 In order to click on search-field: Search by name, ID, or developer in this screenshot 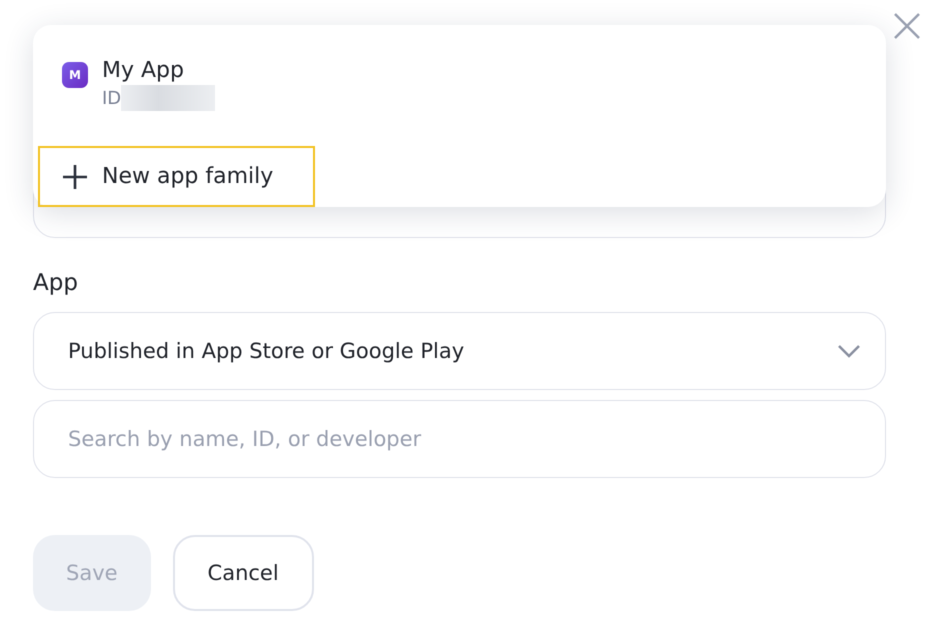, I will do `click(459, 439)`.